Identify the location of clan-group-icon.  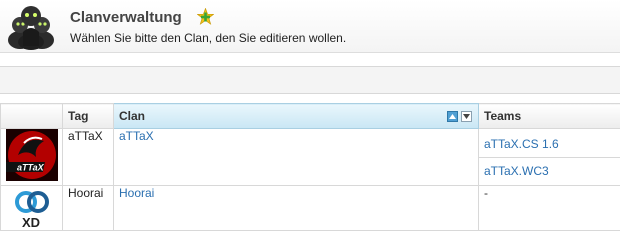
(31, 28).